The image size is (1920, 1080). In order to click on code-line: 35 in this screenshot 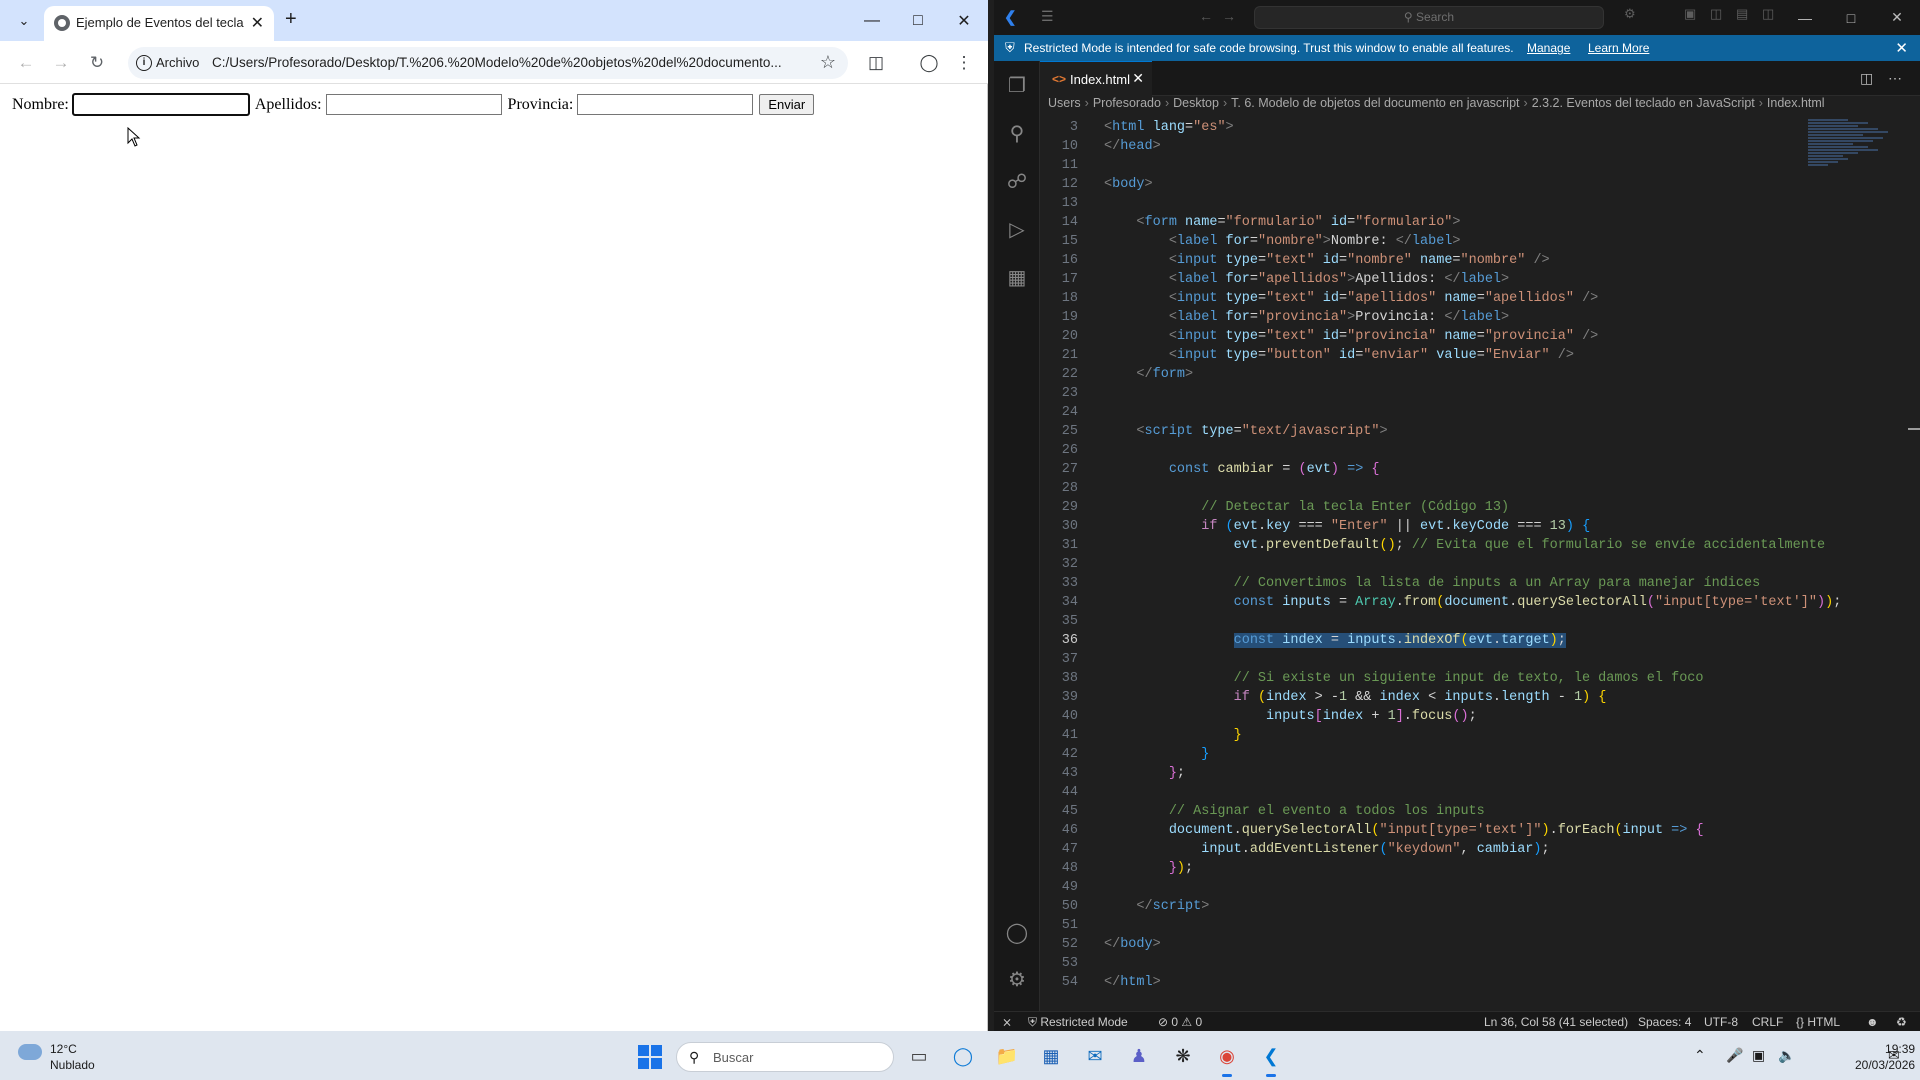, I will do `click(1470, 621)`.